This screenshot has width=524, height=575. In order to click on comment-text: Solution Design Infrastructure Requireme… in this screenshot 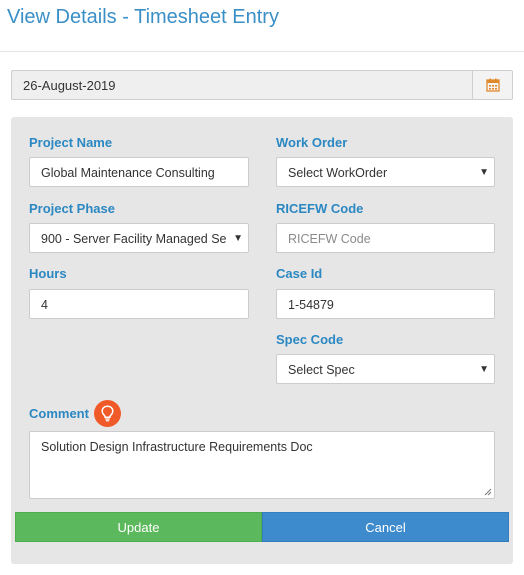, I will do `click(177, 447)`.